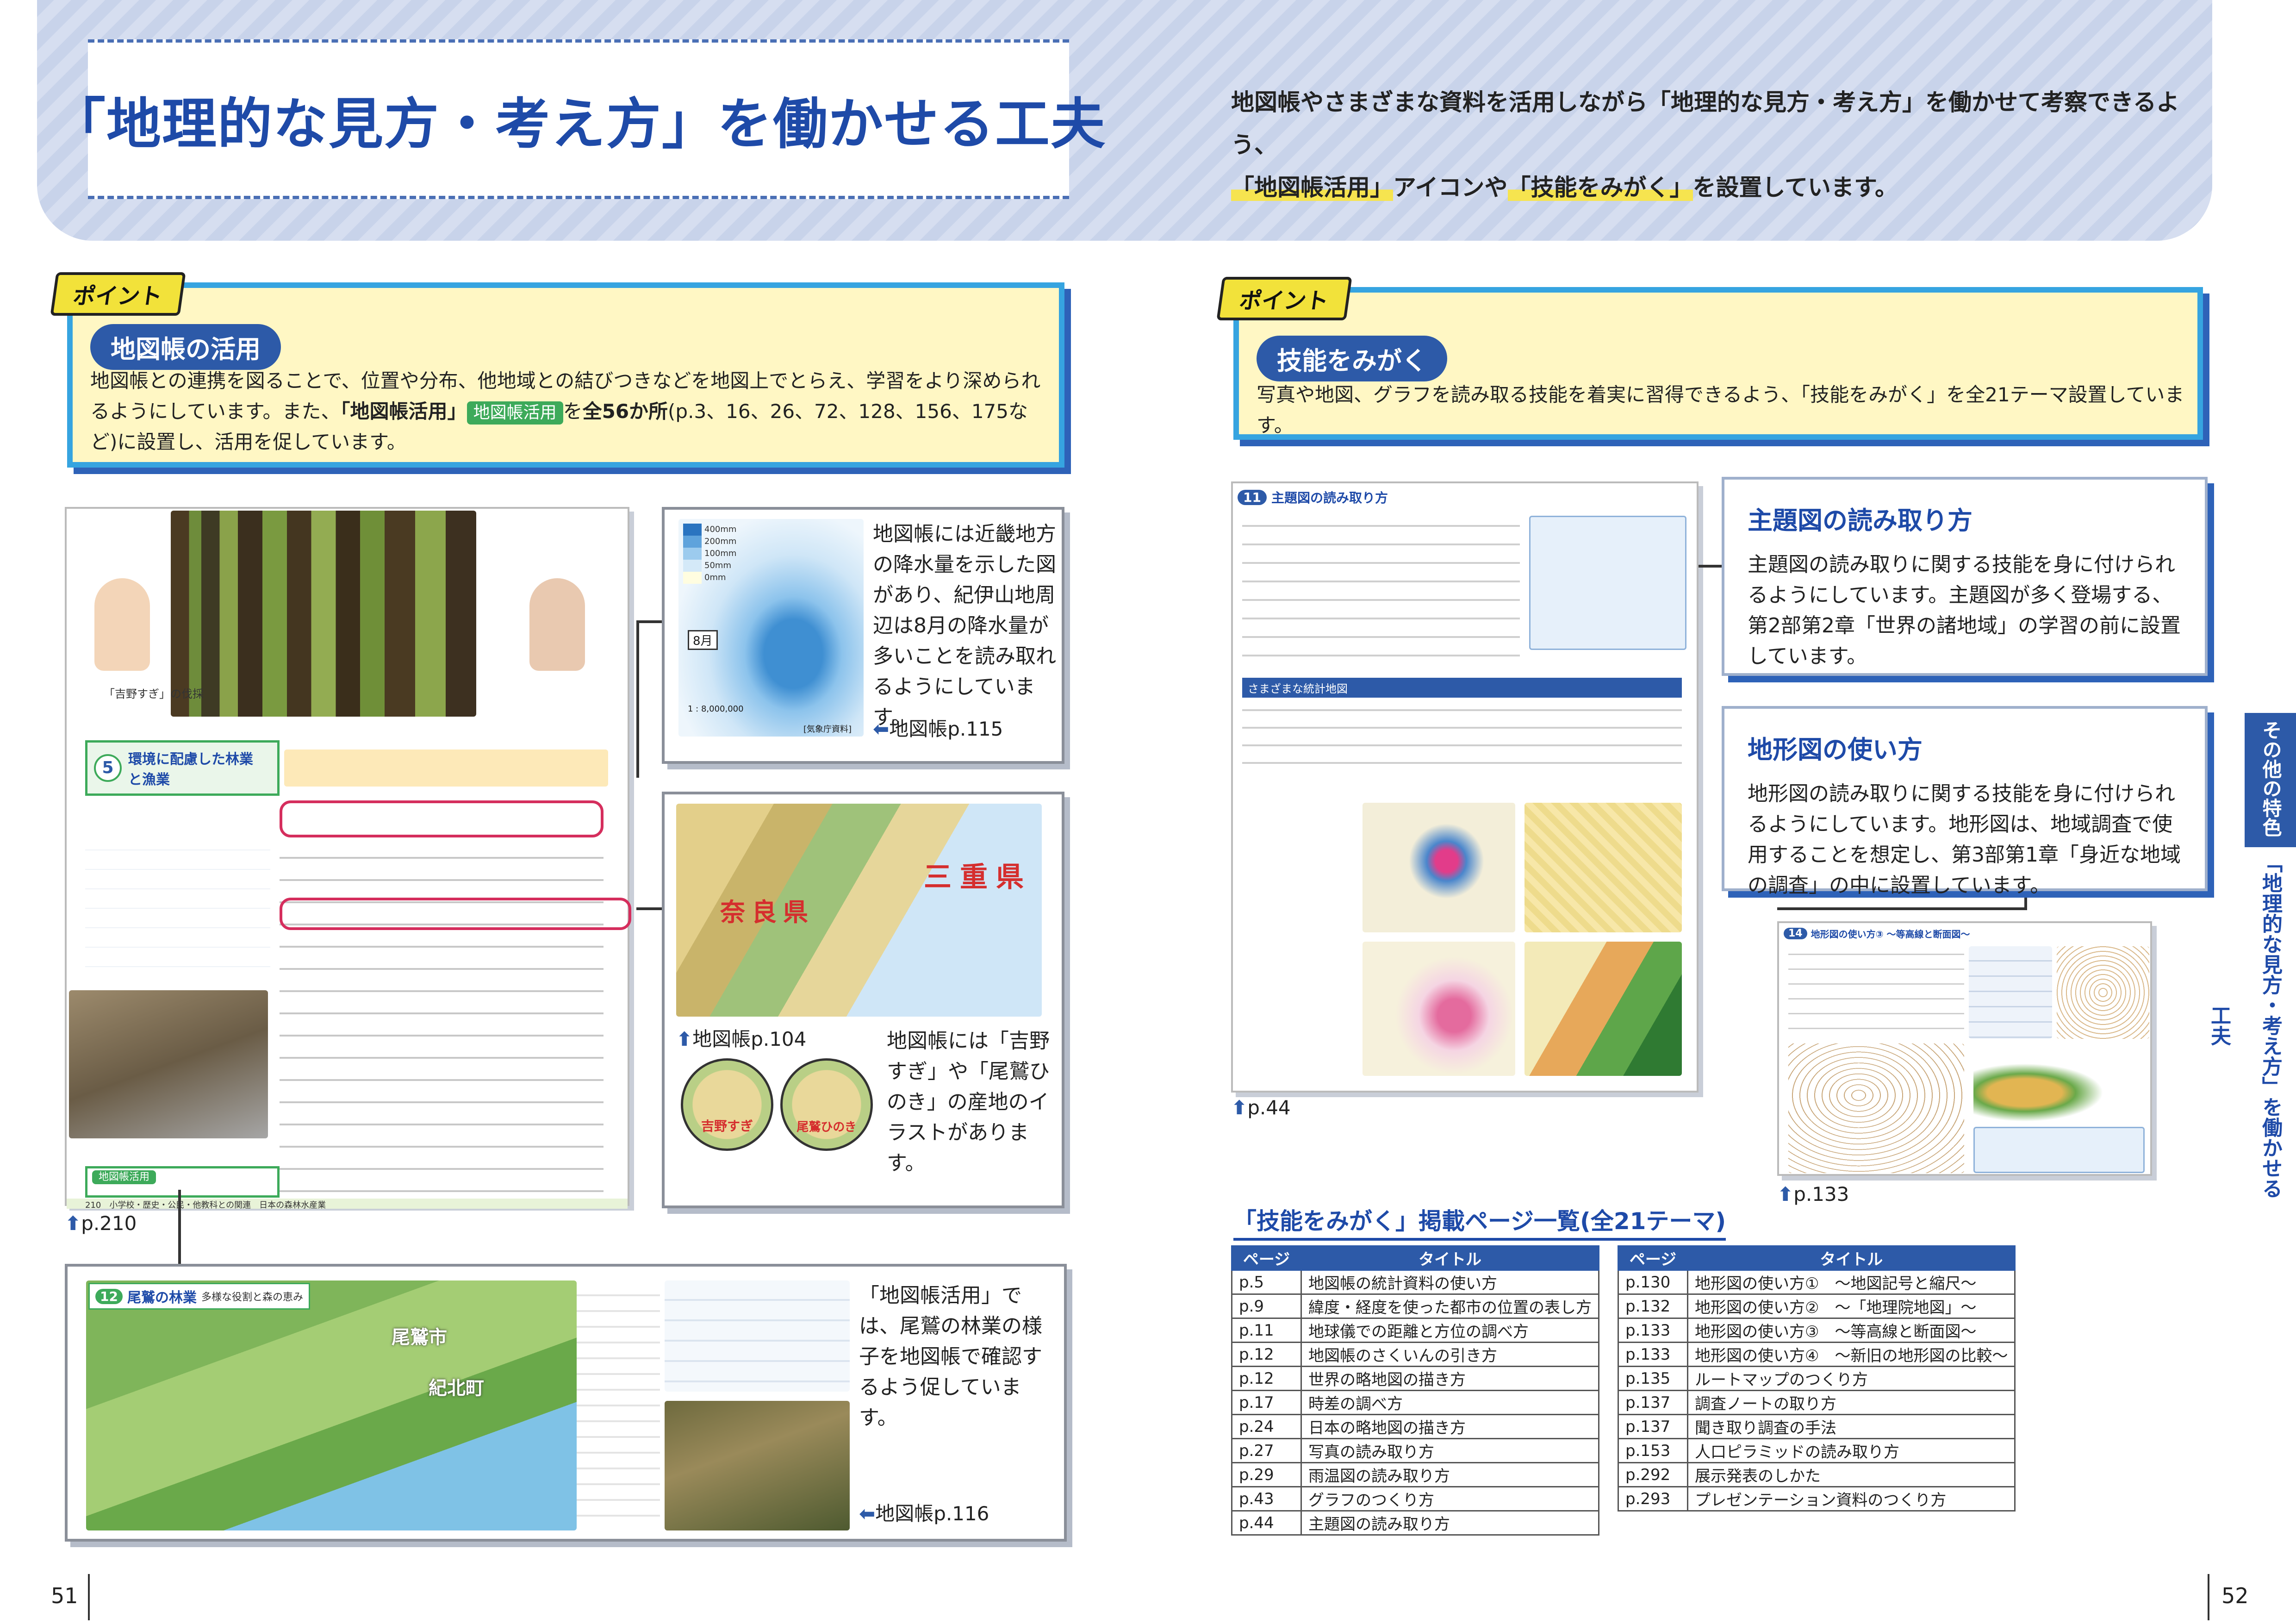 This screenshot has height=1624, width=2296. What do you see at coordinates (703, 640) in the screenshot?
I see `map1-month: 8月` at bounding box center [703, 640].